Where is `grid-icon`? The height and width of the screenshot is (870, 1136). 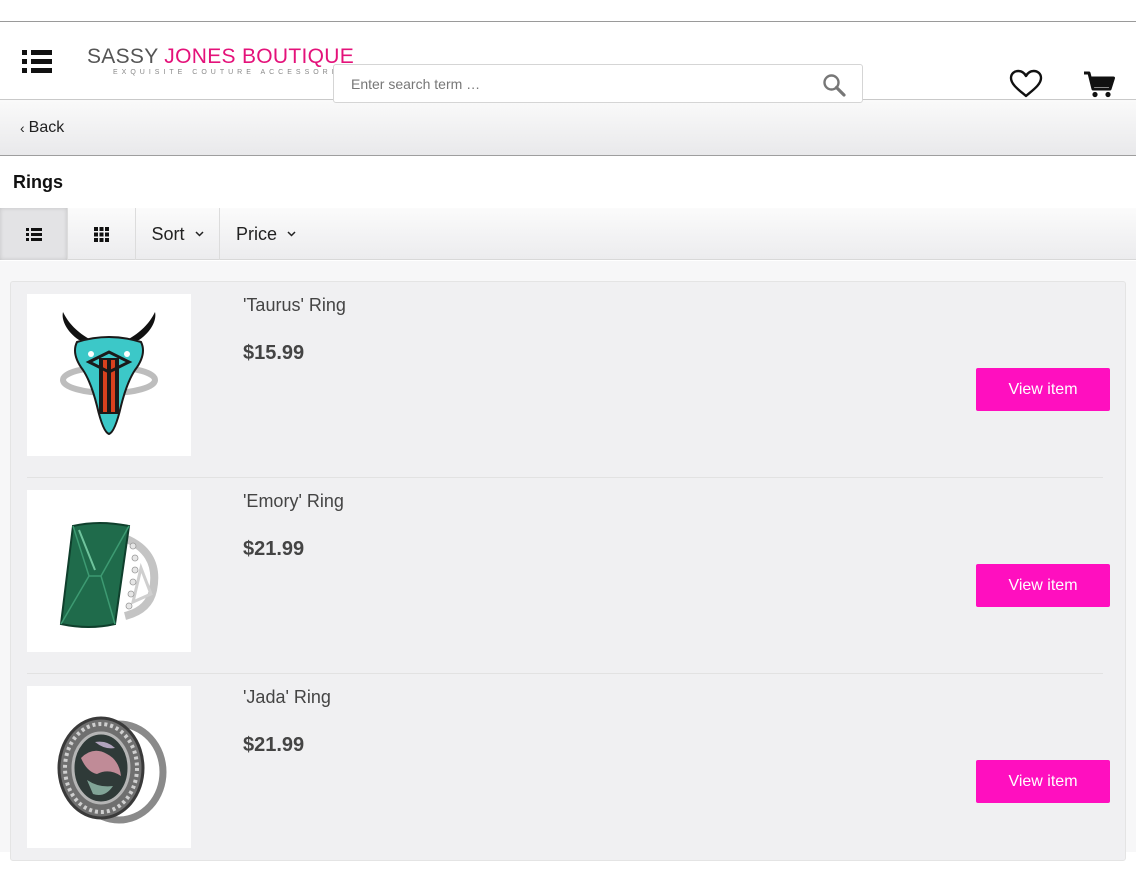
grid-icon is located at coordinates (101, 234).